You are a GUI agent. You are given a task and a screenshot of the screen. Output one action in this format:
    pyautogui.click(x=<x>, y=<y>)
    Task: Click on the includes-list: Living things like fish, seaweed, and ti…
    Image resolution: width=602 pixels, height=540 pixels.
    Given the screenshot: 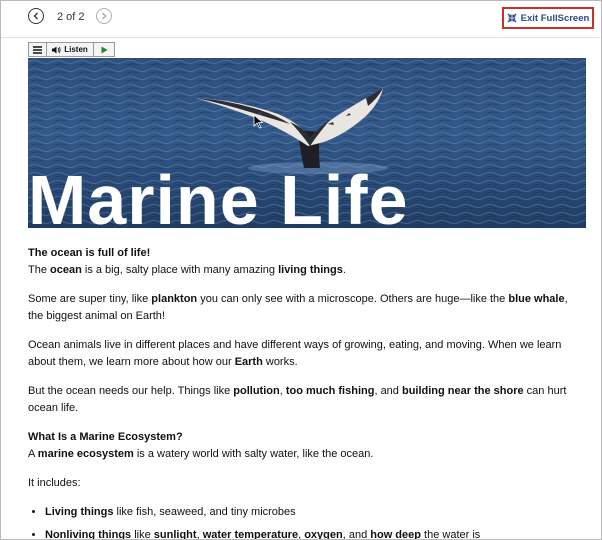 What is the action you would take?
    pyautogui.click(x=304, y=521)
    